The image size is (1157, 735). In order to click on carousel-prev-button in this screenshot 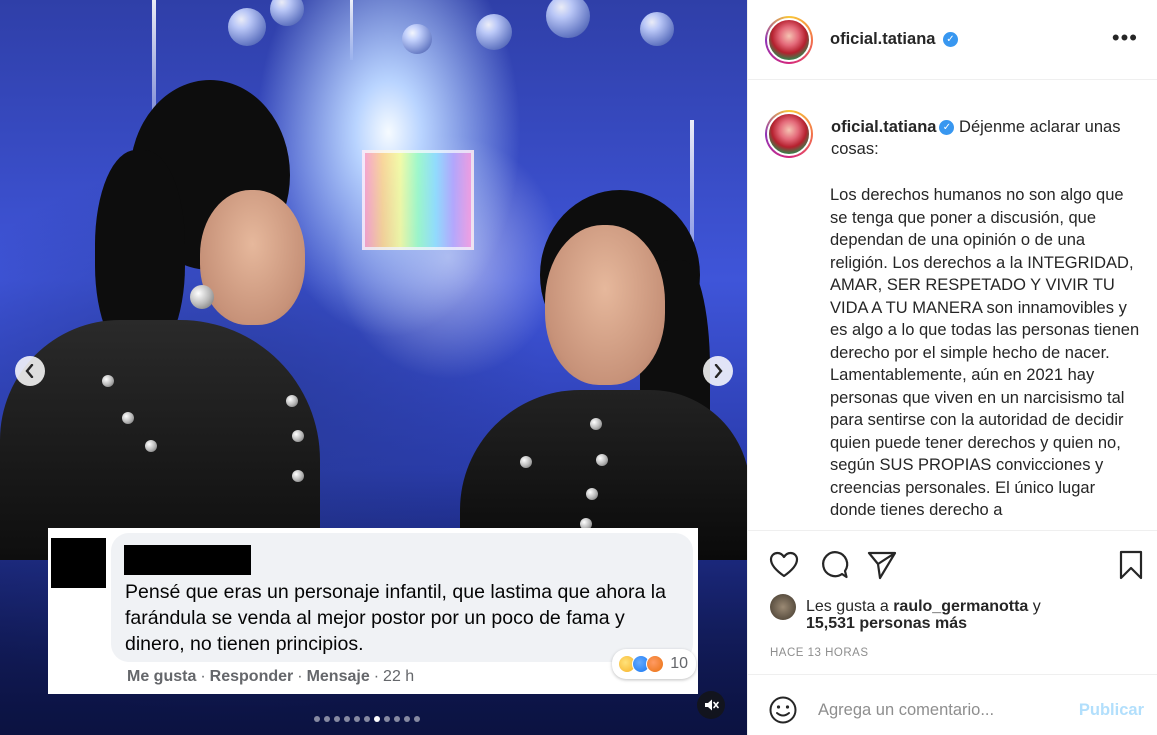, I will do `click(30, 371)`.